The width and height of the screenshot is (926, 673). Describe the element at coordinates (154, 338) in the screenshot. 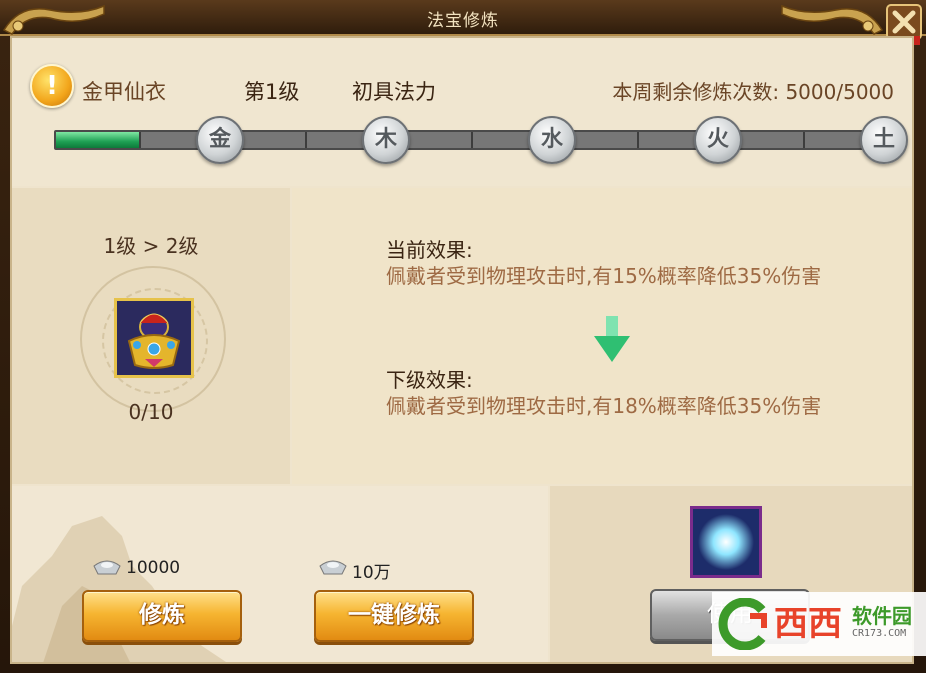

I see `armor-item-icon` at that location.